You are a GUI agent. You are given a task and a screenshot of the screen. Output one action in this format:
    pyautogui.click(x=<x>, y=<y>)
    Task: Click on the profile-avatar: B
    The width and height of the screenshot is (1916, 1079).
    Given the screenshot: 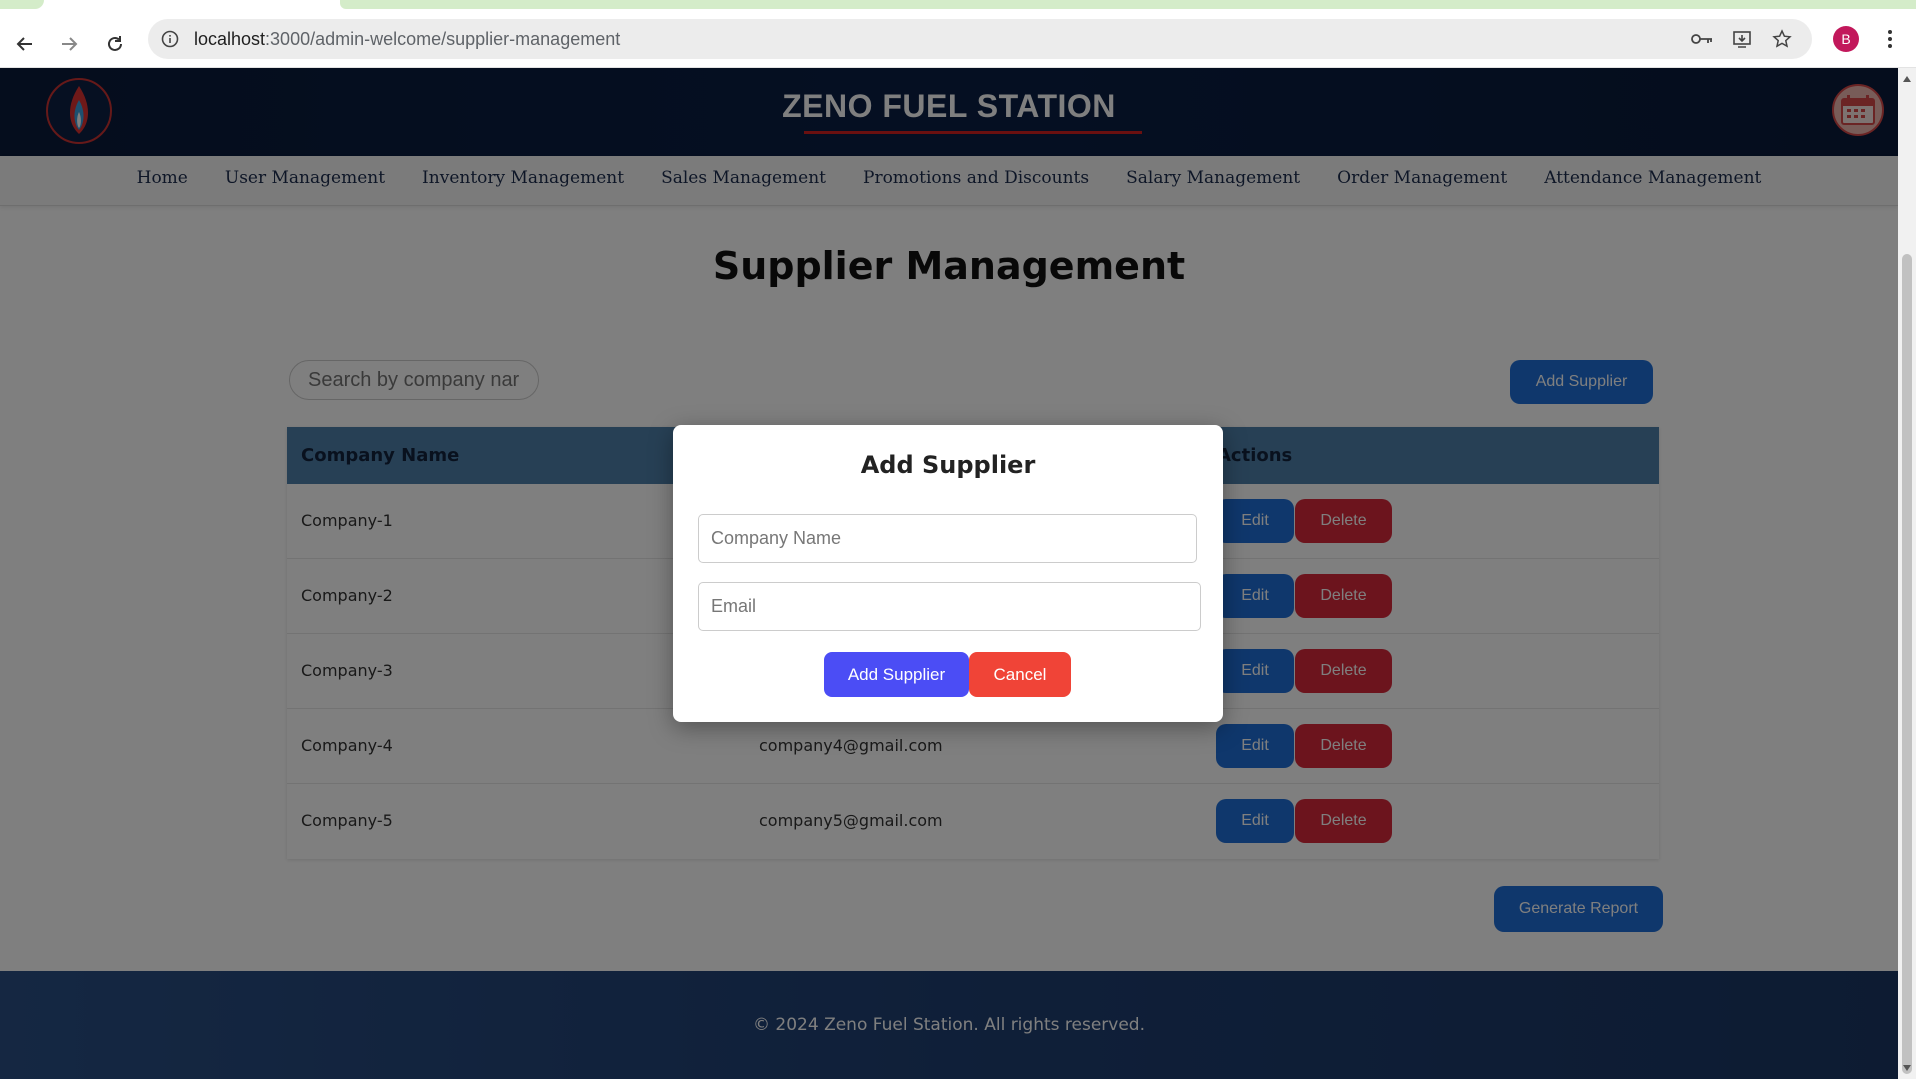 What is the action you would take?
    pyautogui.click(x=1846, y=39)
    